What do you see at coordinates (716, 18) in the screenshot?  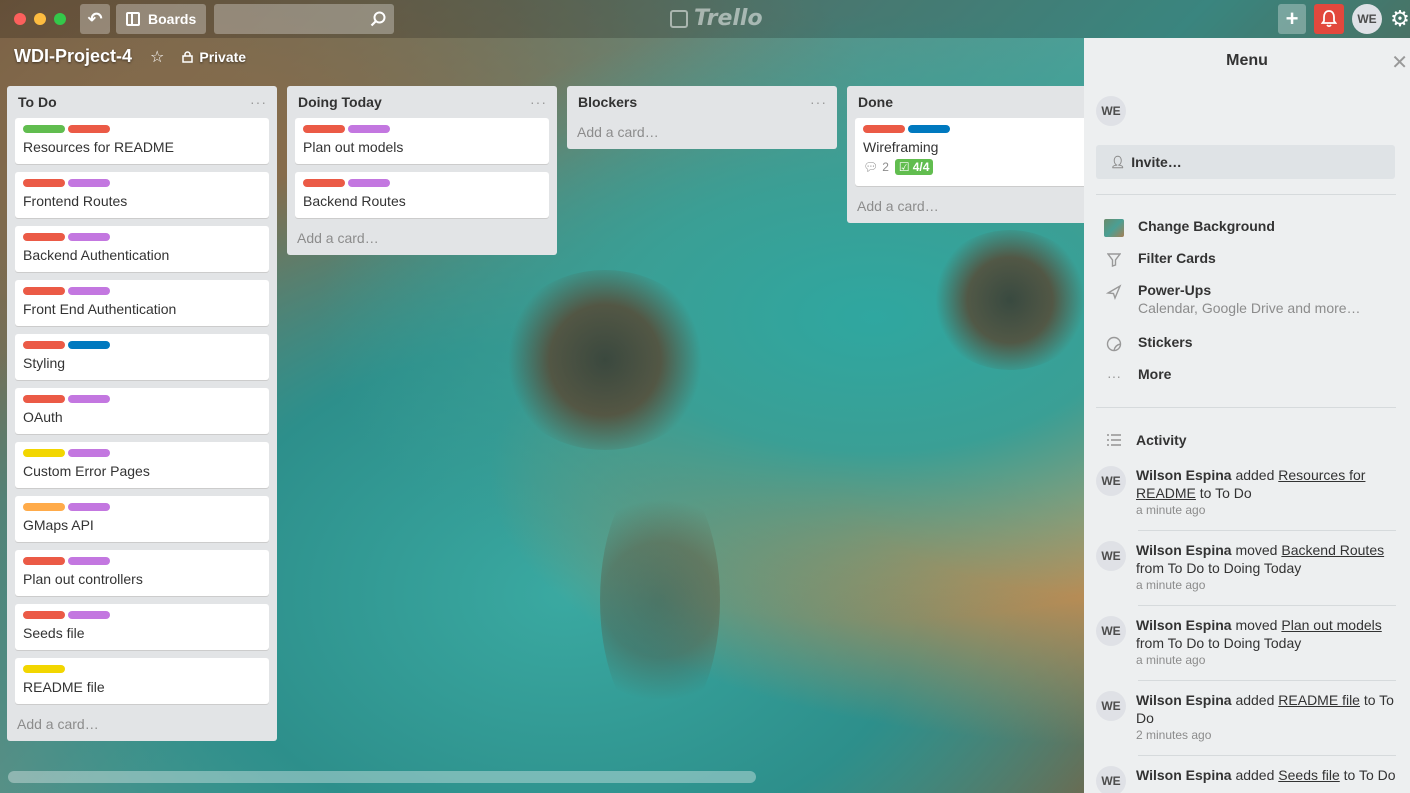 I see `trello-logo: Trello` at bounding box center [716, 18].